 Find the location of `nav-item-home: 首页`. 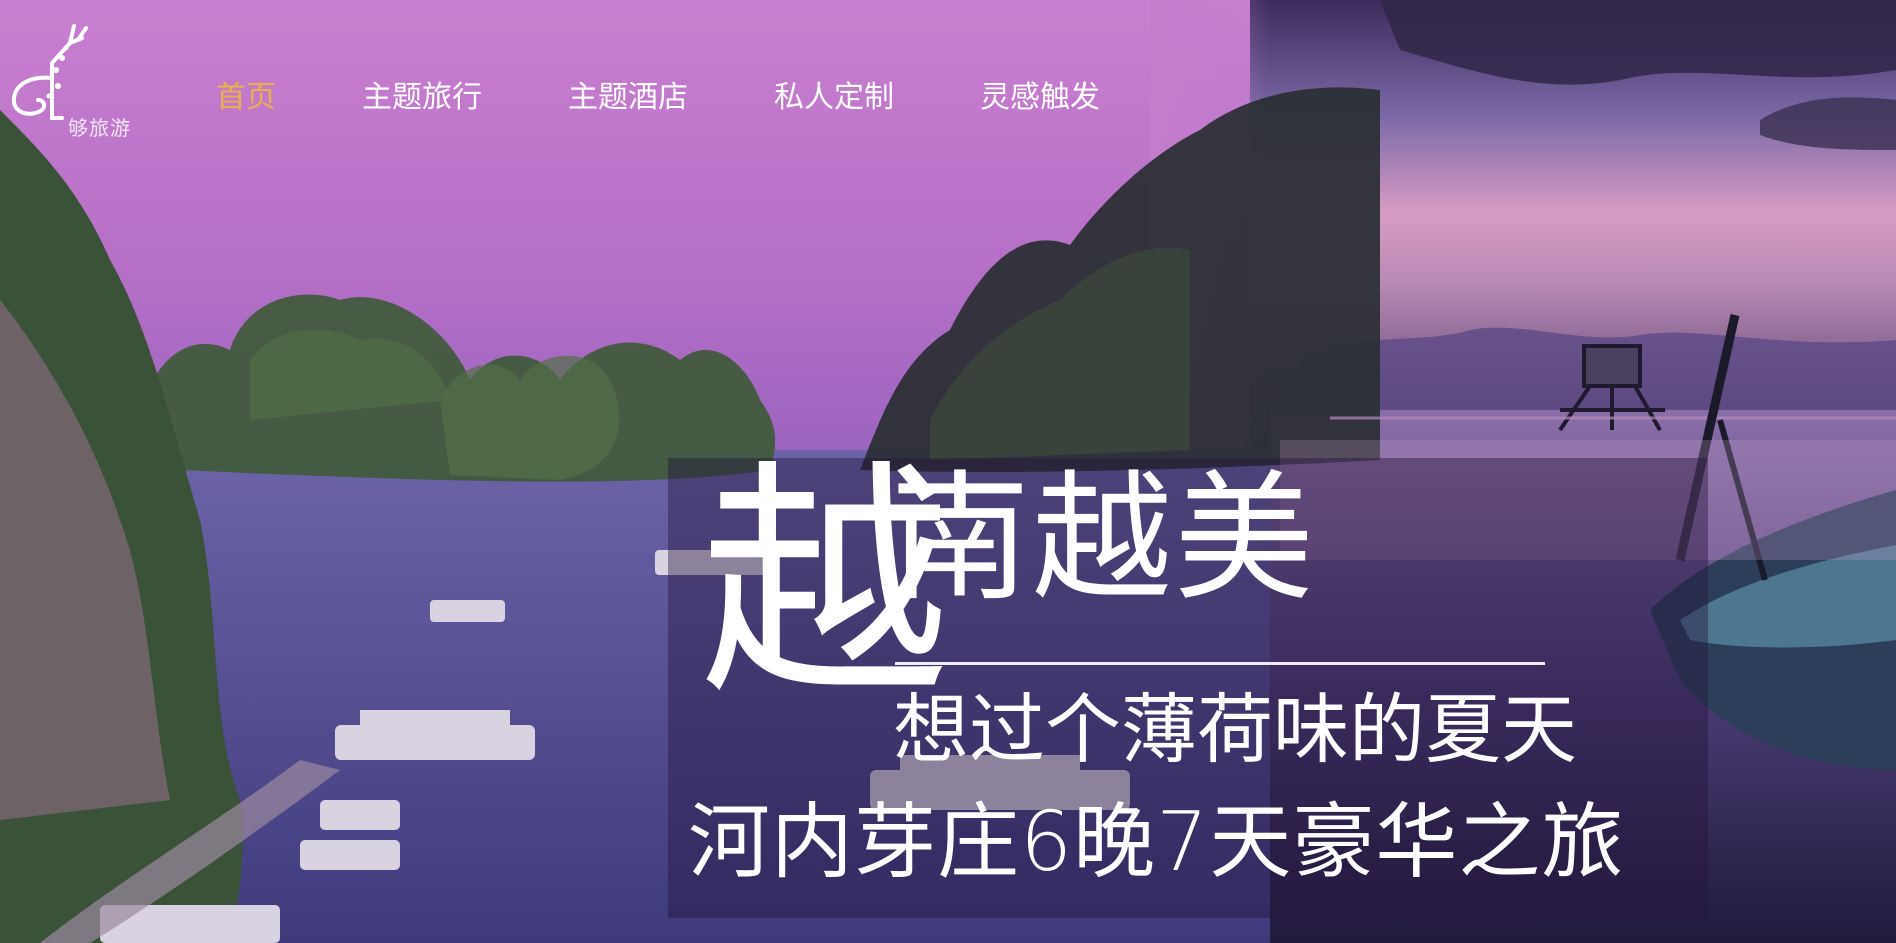

nav-item-home: 首页 is located at coordinates (246, 94).